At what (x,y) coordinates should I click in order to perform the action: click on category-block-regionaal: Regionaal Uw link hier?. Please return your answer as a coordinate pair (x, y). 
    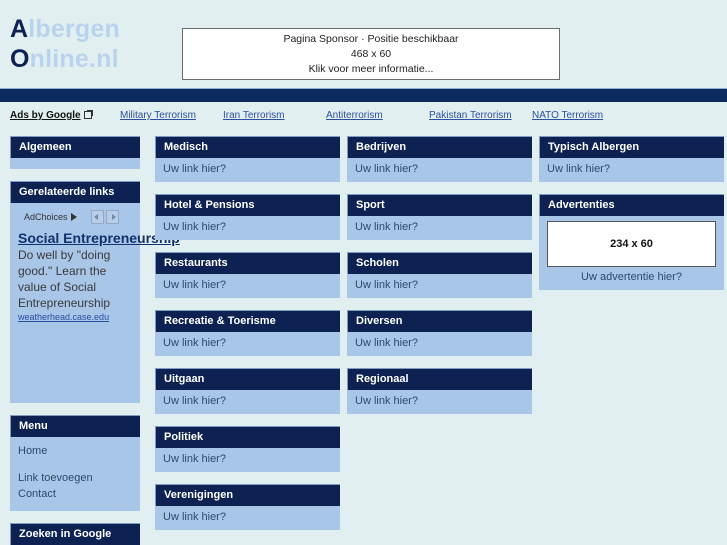
    Looking at the image, I should click on (439, 391).